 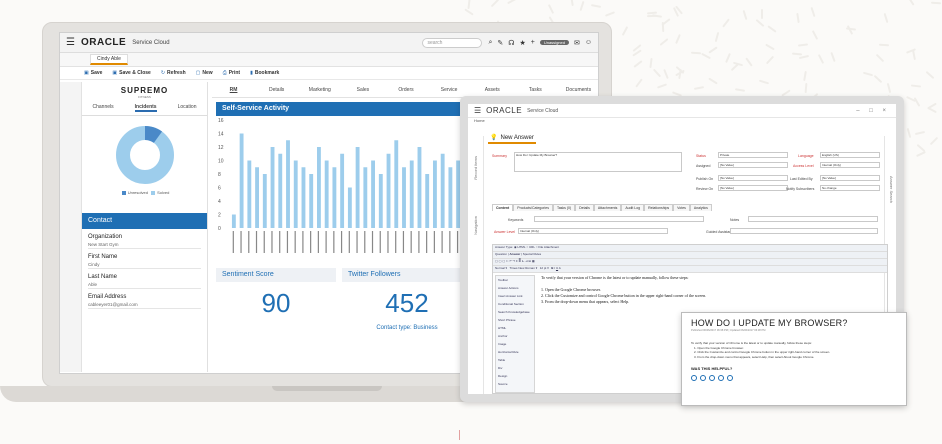 What do you see at coordinates (813, 219) in the screenshot?
I see `notes-field` at bounding box center [813, 219].